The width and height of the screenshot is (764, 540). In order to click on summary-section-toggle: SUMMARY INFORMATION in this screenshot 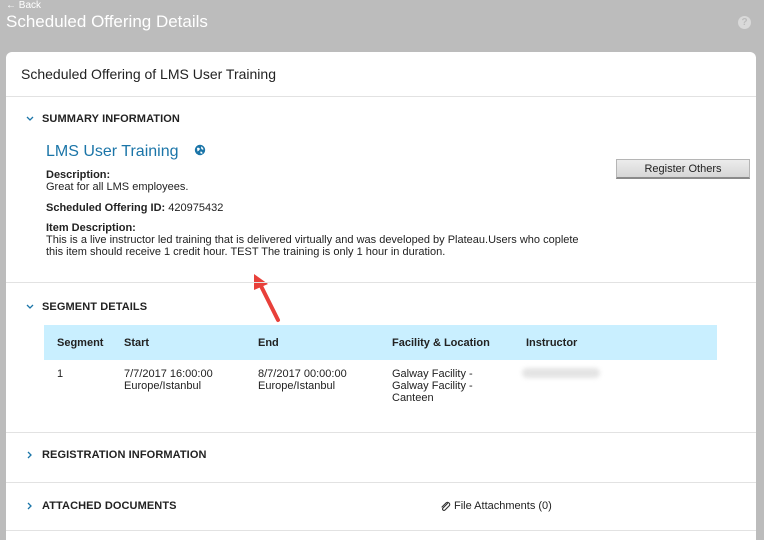, I will do `click(102, 119)`.